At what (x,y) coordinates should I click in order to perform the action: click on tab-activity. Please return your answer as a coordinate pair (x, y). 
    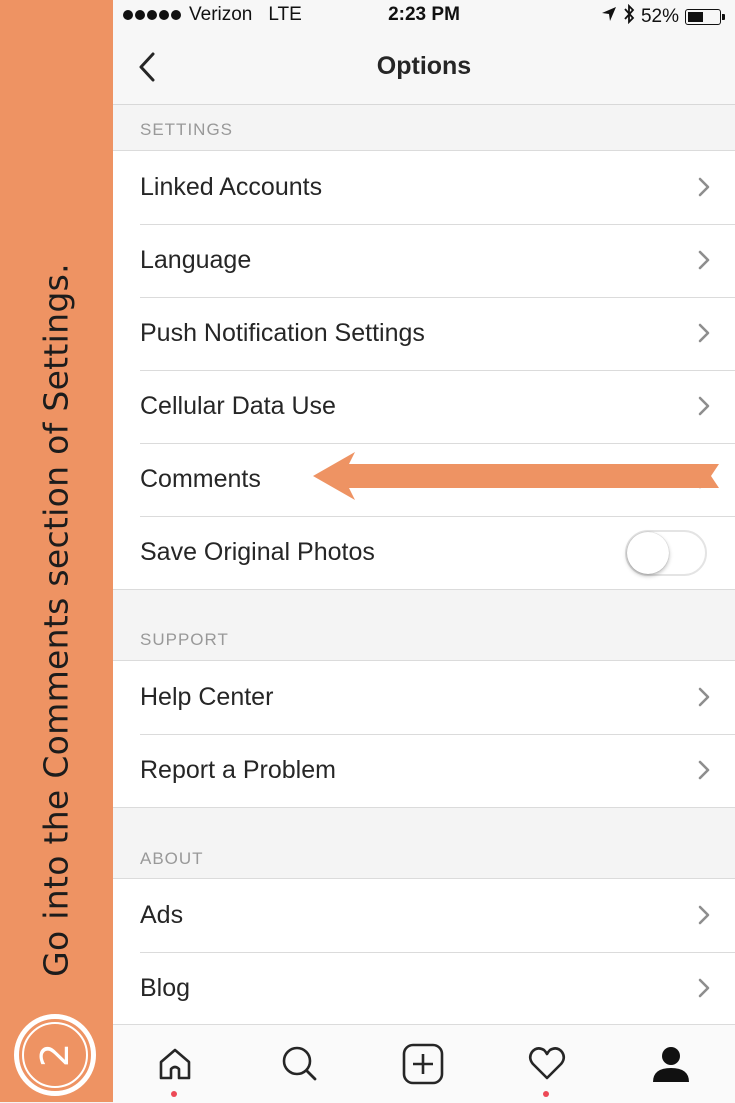
    Looking at the image, I should click on (547, 1064).